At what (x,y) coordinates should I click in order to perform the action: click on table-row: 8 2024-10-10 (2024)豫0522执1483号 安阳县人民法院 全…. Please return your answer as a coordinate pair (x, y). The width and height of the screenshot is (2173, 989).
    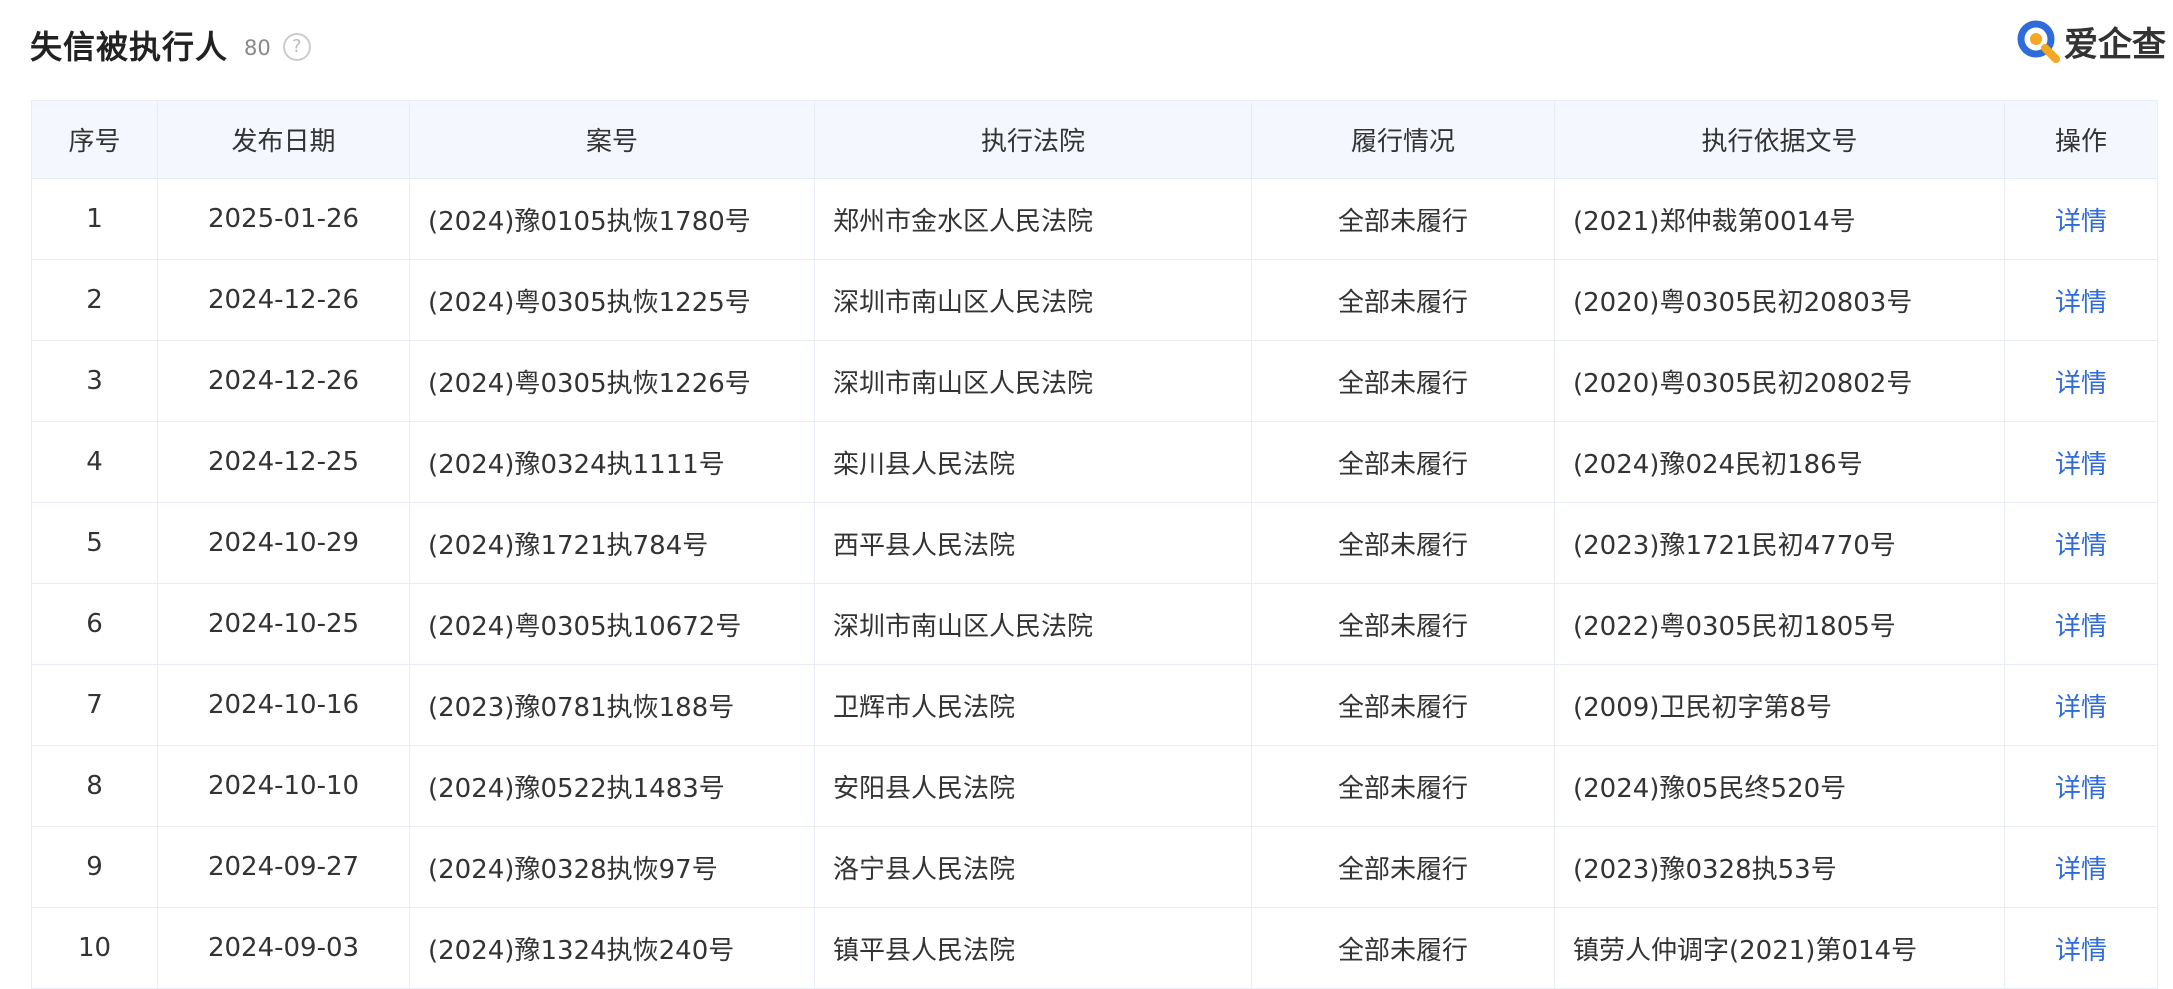
    Looking at the image, I should click on (1094, 786).